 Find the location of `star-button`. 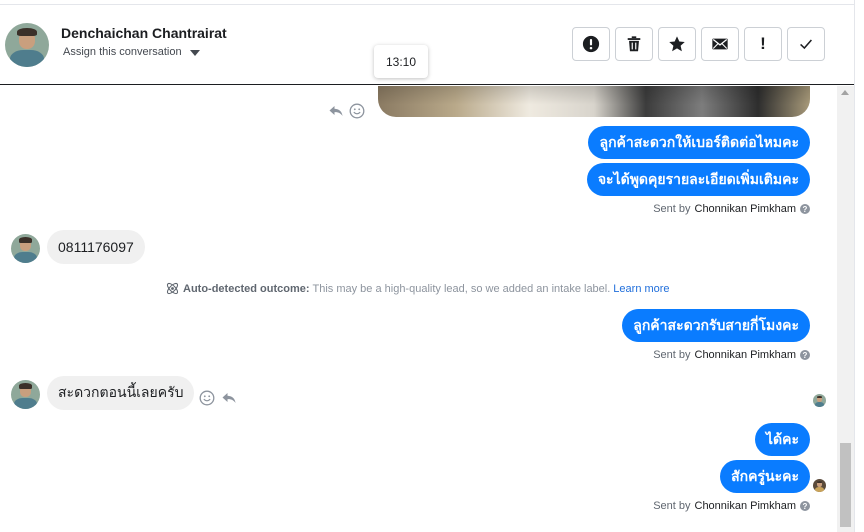

star-button is located at coordinates (677, 44).